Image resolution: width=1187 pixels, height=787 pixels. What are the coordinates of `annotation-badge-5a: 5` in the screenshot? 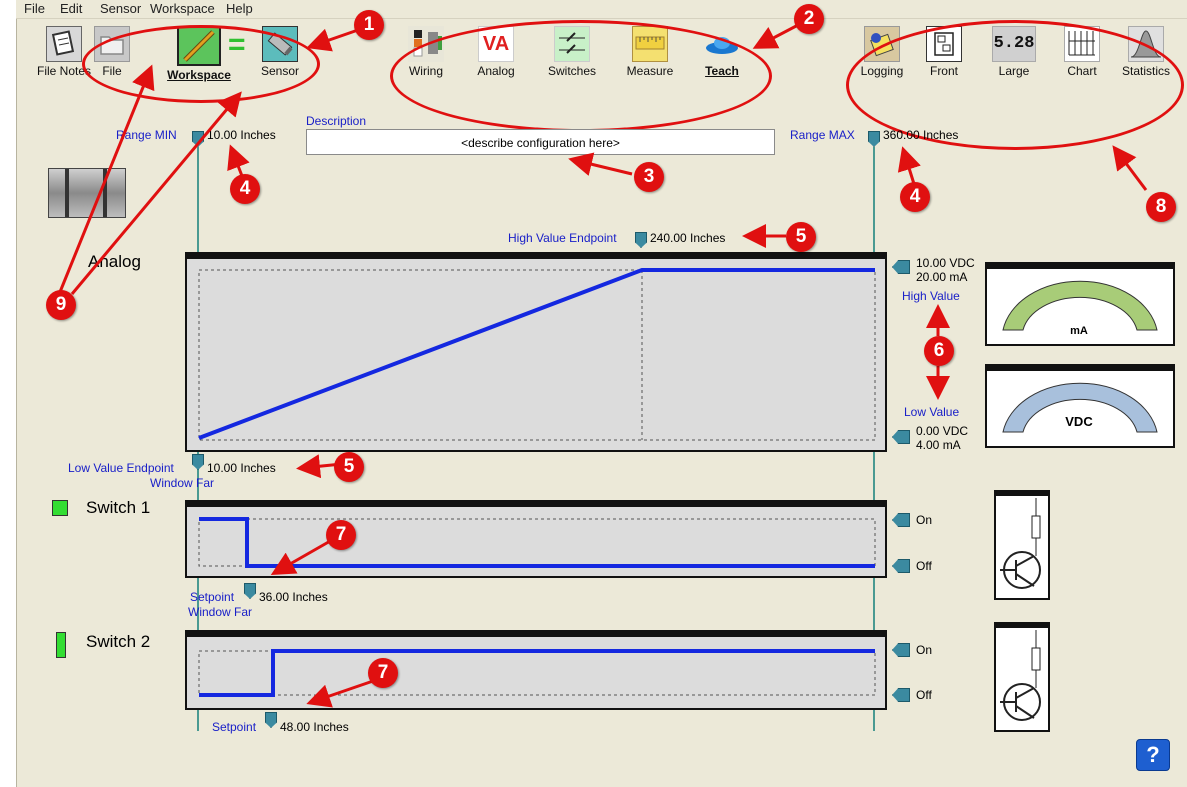 It's located at (801, 237).